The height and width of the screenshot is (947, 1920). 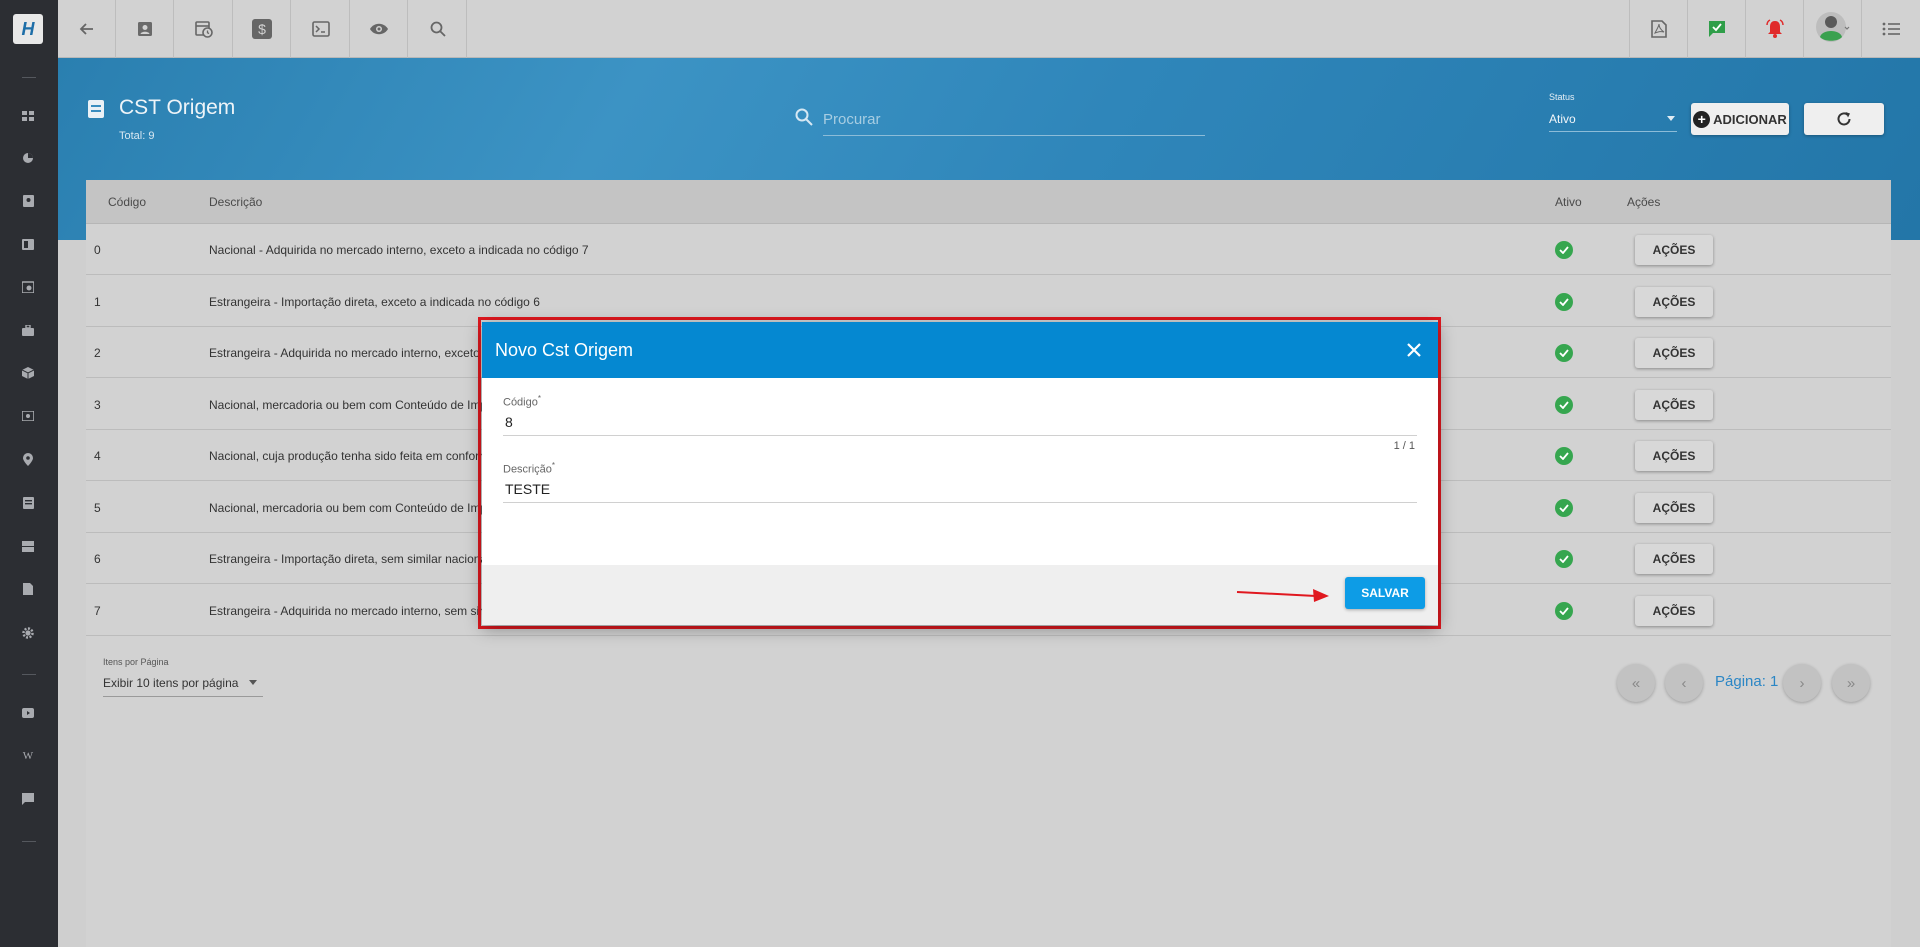 I want to click on user-menu, so click(x=1832, y=29).